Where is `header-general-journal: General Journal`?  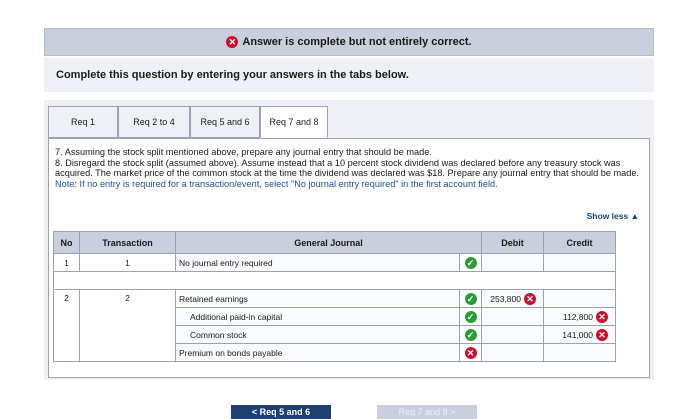
header-general-journal: General Journal is located at coordinates (328, 242).